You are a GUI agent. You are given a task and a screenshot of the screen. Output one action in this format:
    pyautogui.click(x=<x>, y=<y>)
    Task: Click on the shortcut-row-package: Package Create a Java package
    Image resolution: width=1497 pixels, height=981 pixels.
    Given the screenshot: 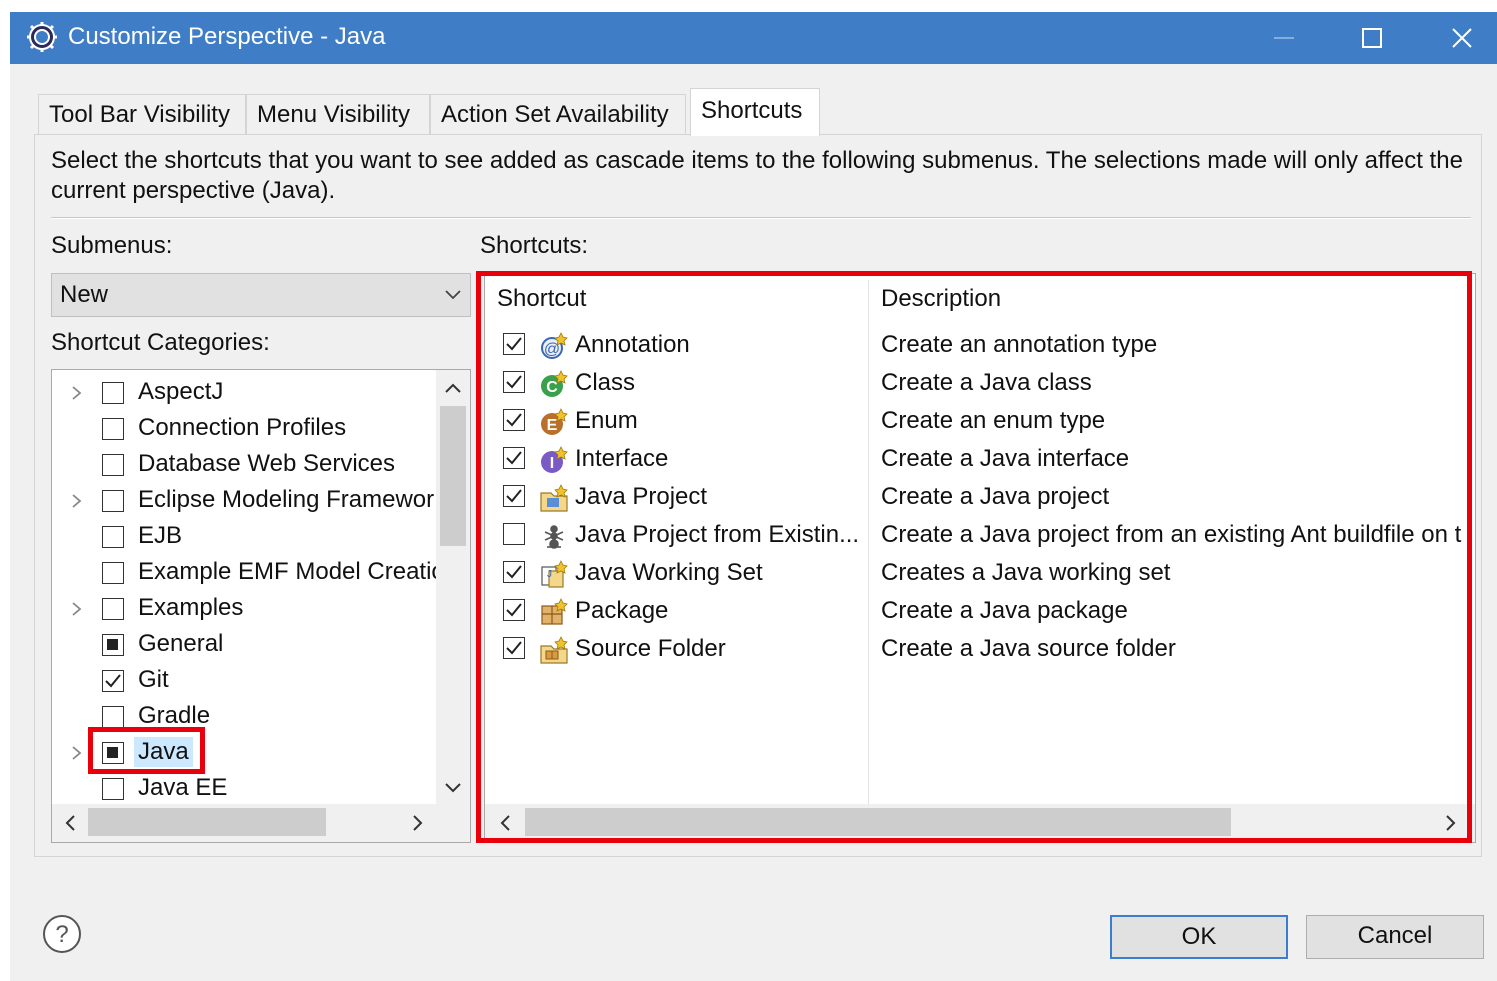 What is the action you would take?
    pyautogui.click(x=980, y=611)
    